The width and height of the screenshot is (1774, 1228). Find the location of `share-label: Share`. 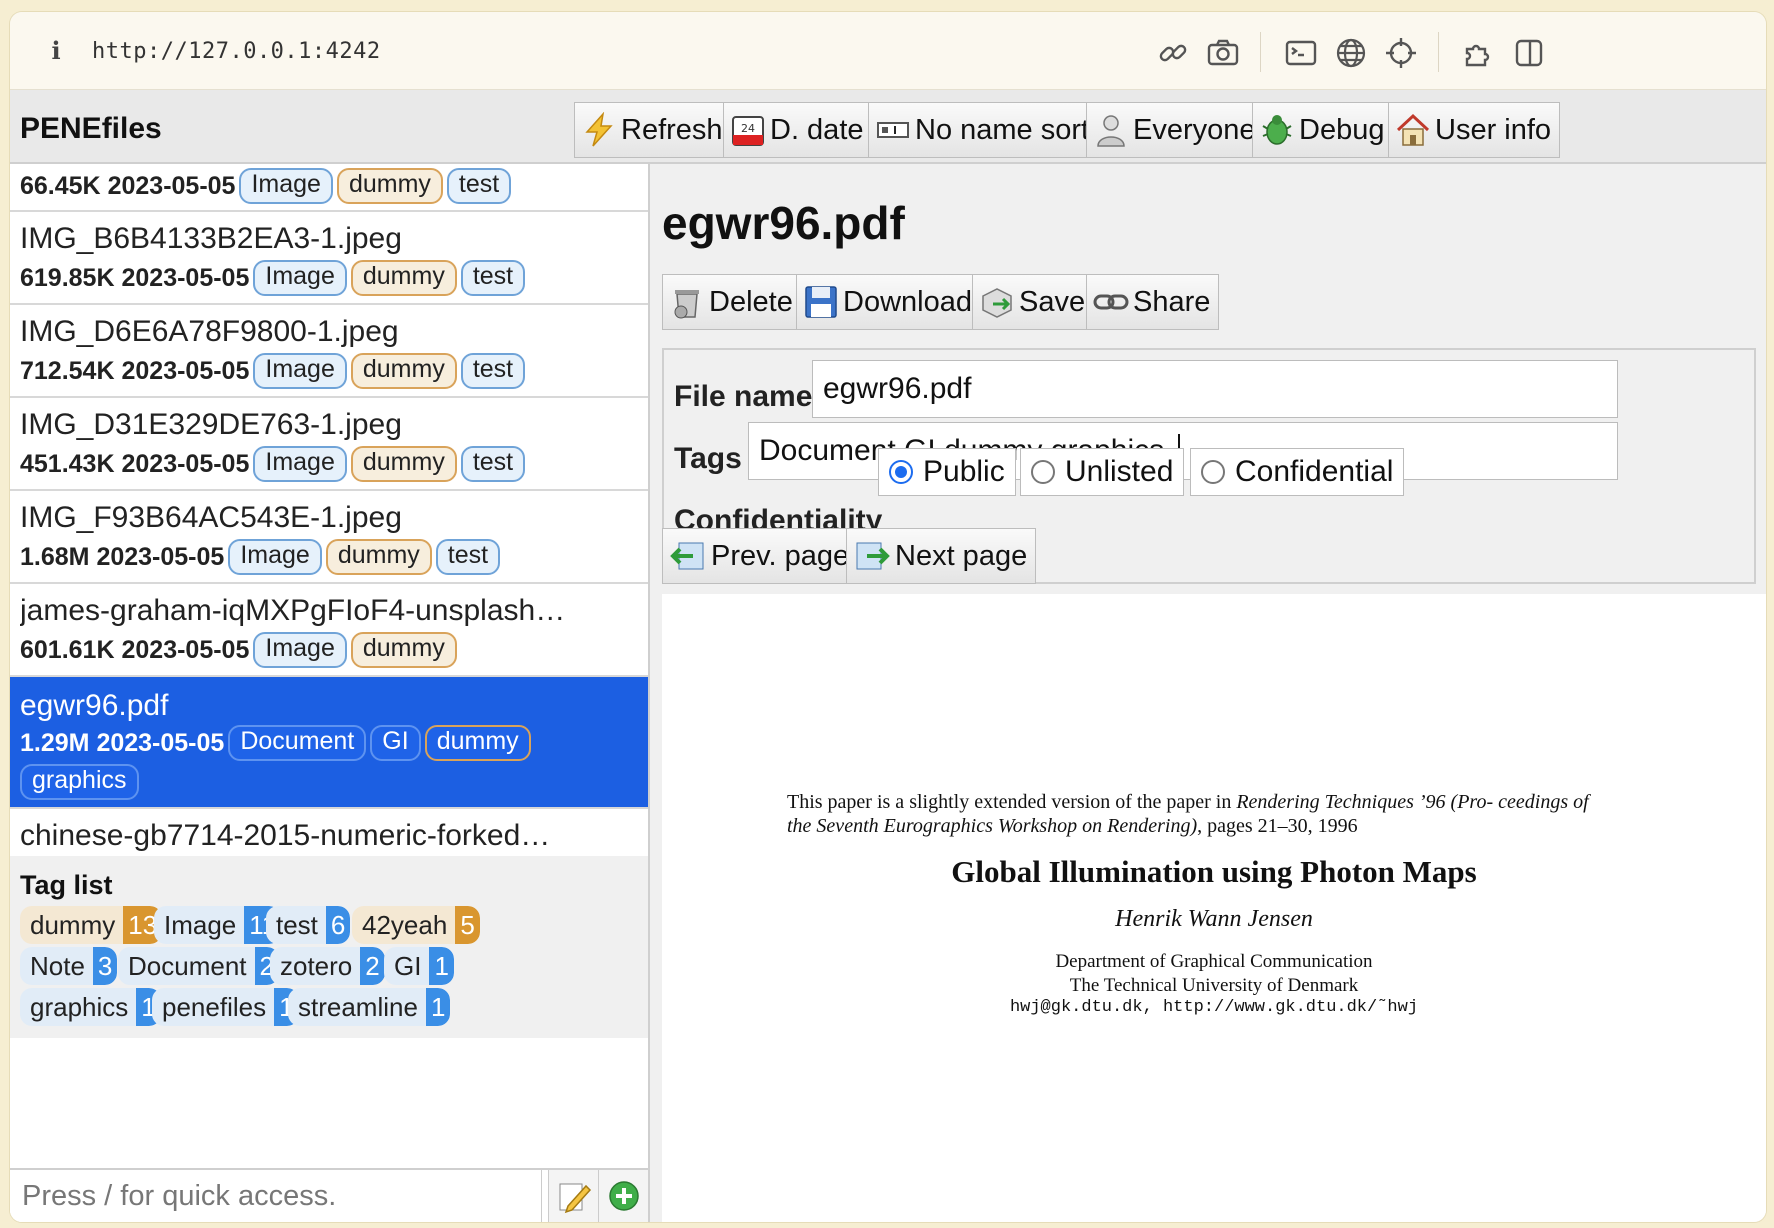

share-label: Share is located at coordinates (1172, 301).